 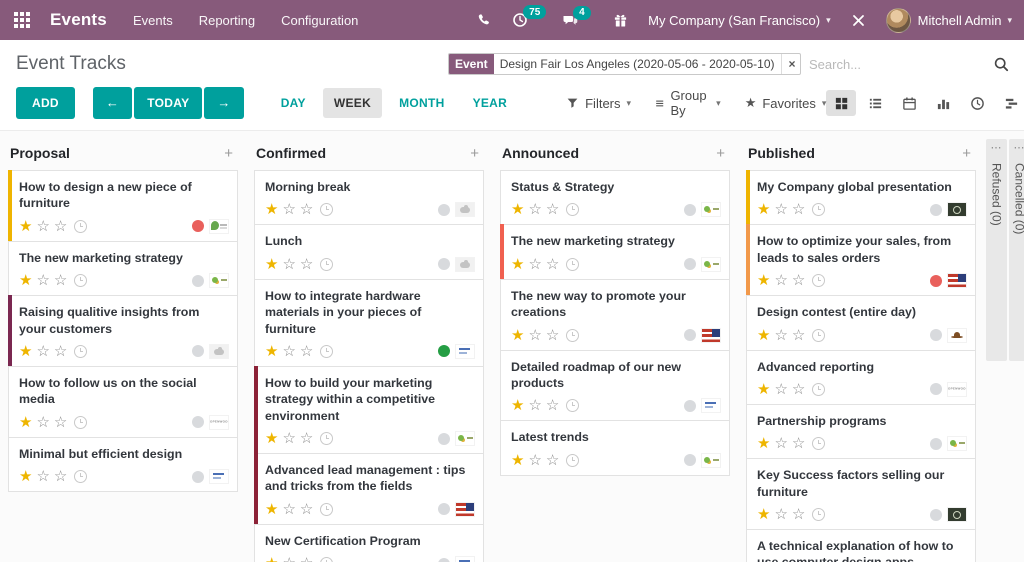 I want to click on debug-tools-icon, so click(x=858, y=20).